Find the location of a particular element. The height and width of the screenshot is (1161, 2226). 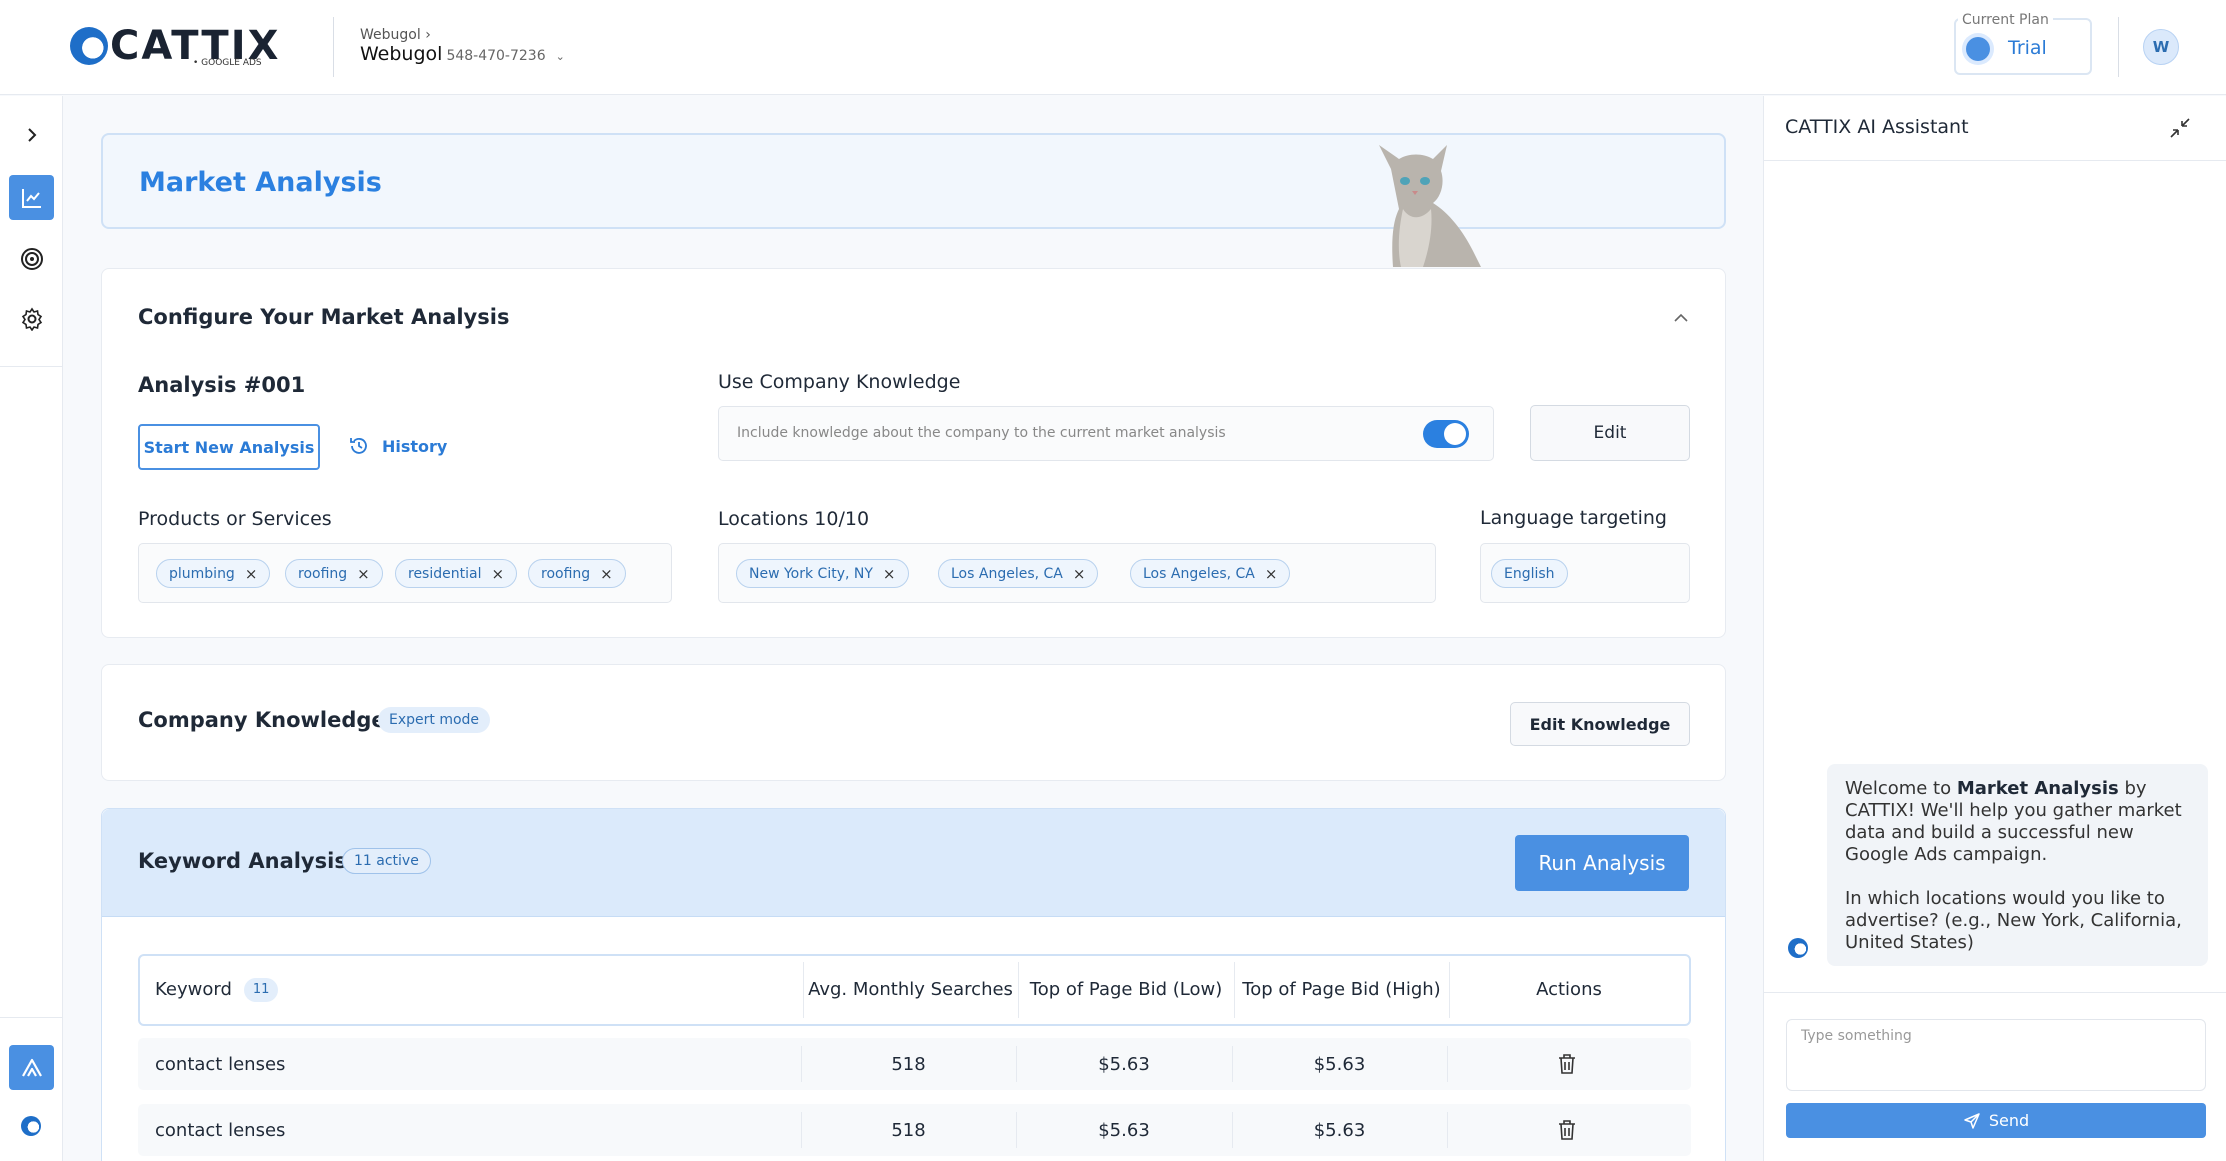

chip-label: Los Angeles, CA is located at coordinates (1199, 573).